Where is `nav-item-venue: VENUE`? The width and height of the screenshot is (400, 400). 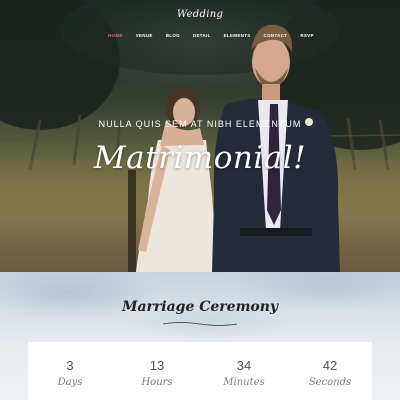 nav-item-venue: VENUE is located at coordinates (144, 35).